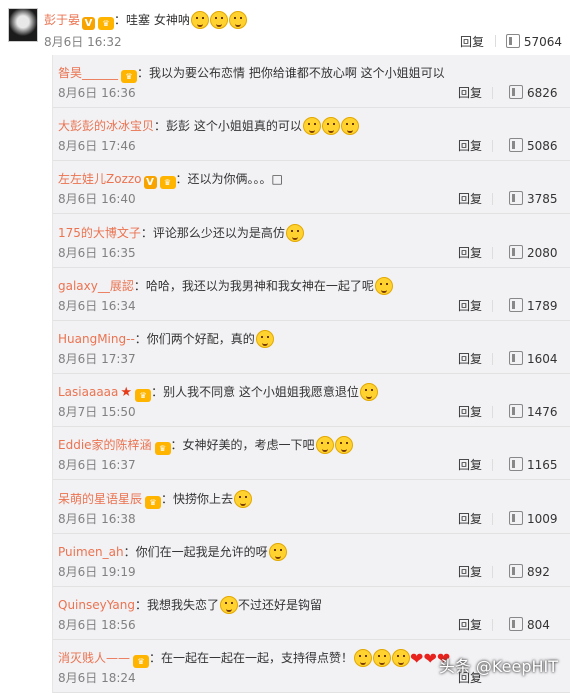  What do you see at coordinates (97, 146) in the screenshot?
I see `reply-date: 8月6日 17:46` at bounding box center [97, 146].